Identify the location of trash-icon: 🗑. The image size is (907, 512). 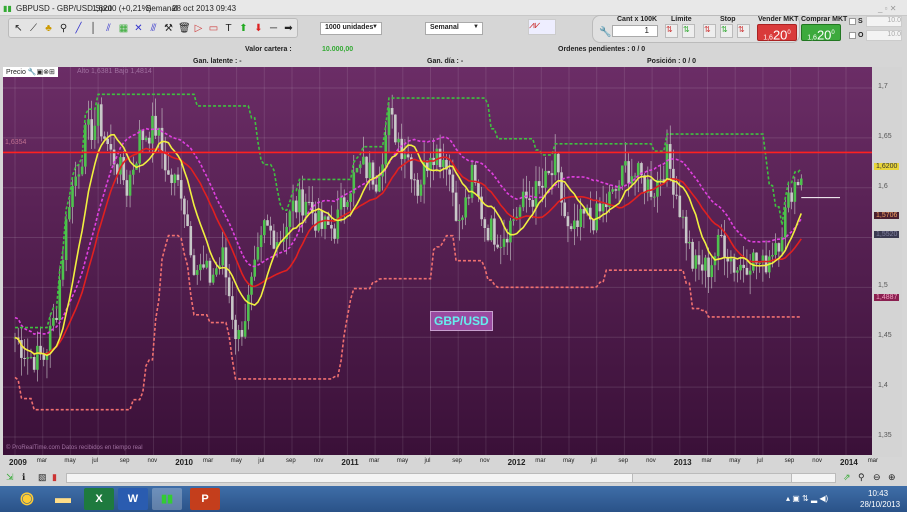
(184, 28).